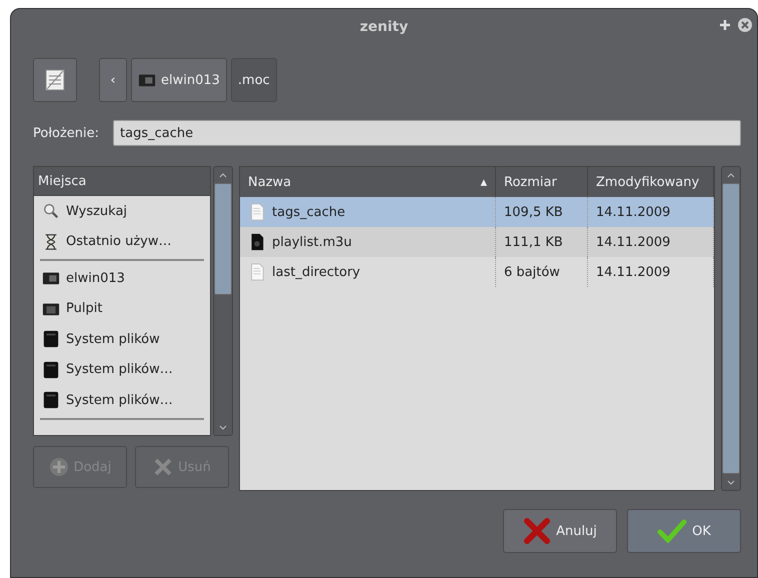 The image size is (758, 578). I want to click on maximize-icon, so click(725, 25).